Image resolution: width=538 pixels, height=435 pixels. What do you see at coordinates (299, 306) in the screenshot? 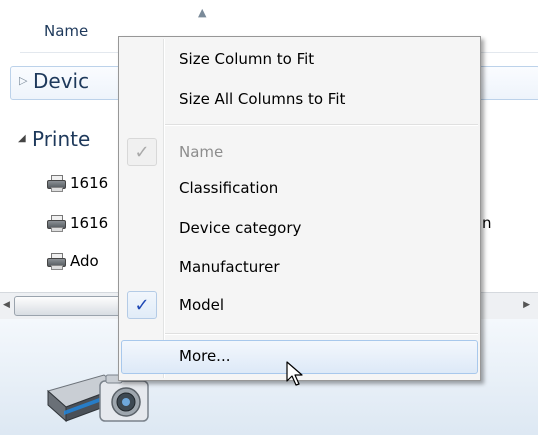
I see `menu-item-model: ✓ Model` at bounding box center [299, 306].